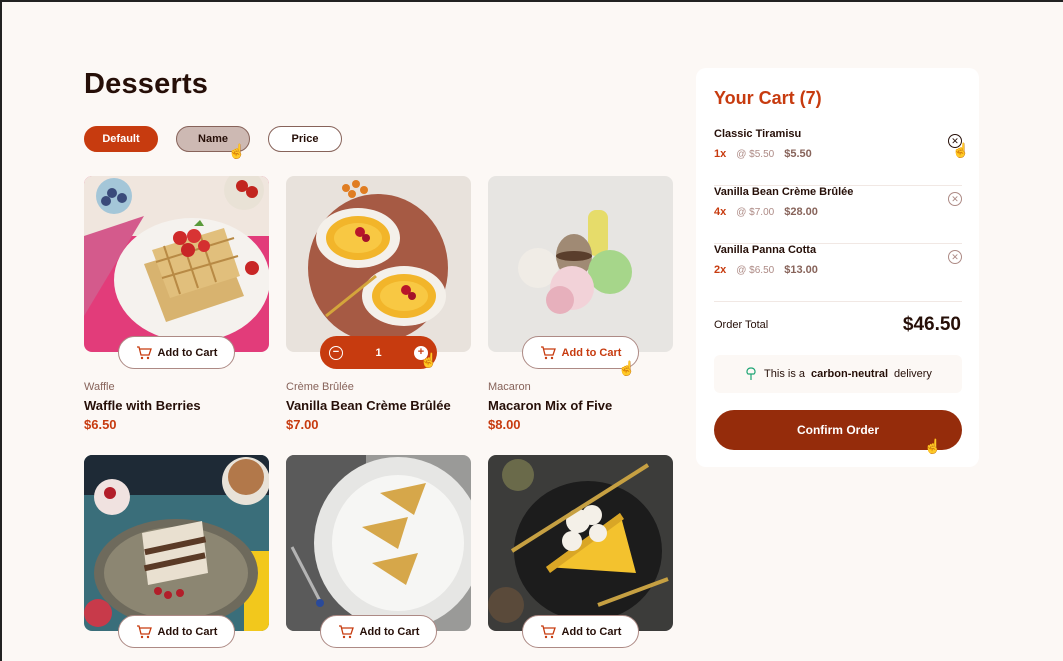 The height and width of the screenshot is (661, 1063). I want to click on cart-item-qty: 4x, so click(720, 212).